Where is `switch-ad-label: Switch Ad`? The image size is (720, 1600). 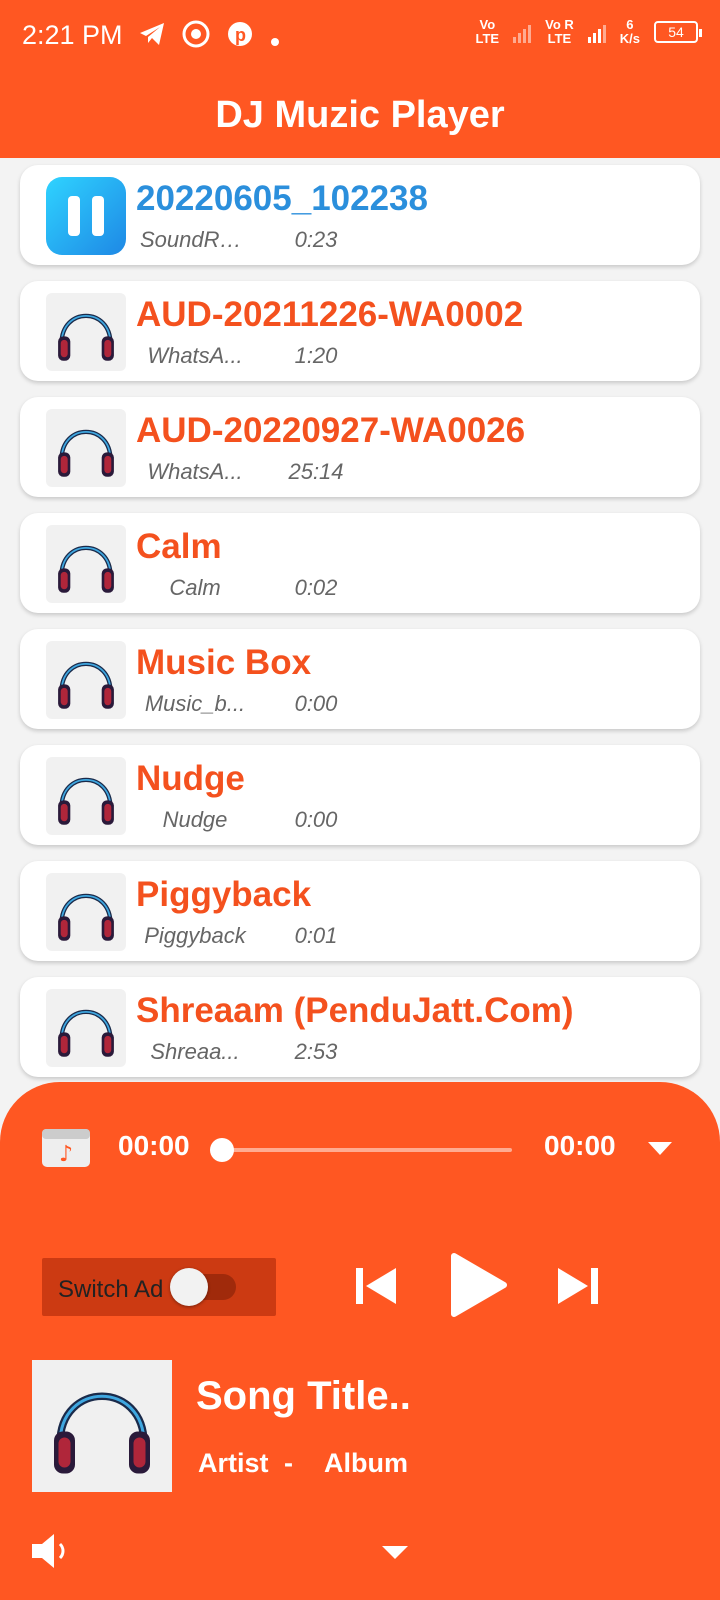 switch-ad-label: Switch Ad is located at coordinates (111, 1289).